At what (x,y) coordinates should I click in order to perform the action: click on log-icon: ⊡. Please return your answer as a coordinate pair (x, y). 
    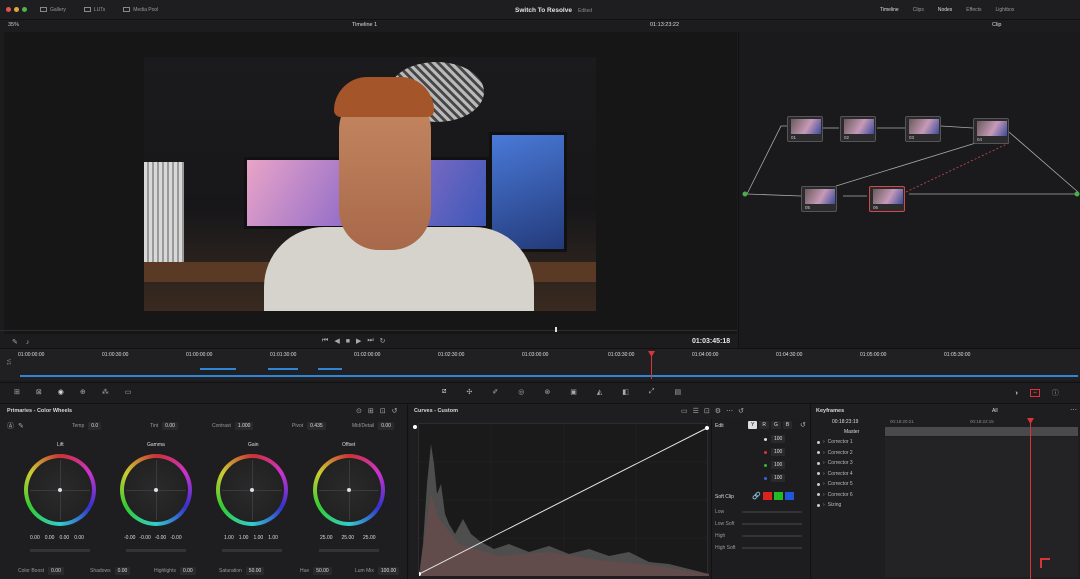
    Looking at the image, I should click on (383, 411).